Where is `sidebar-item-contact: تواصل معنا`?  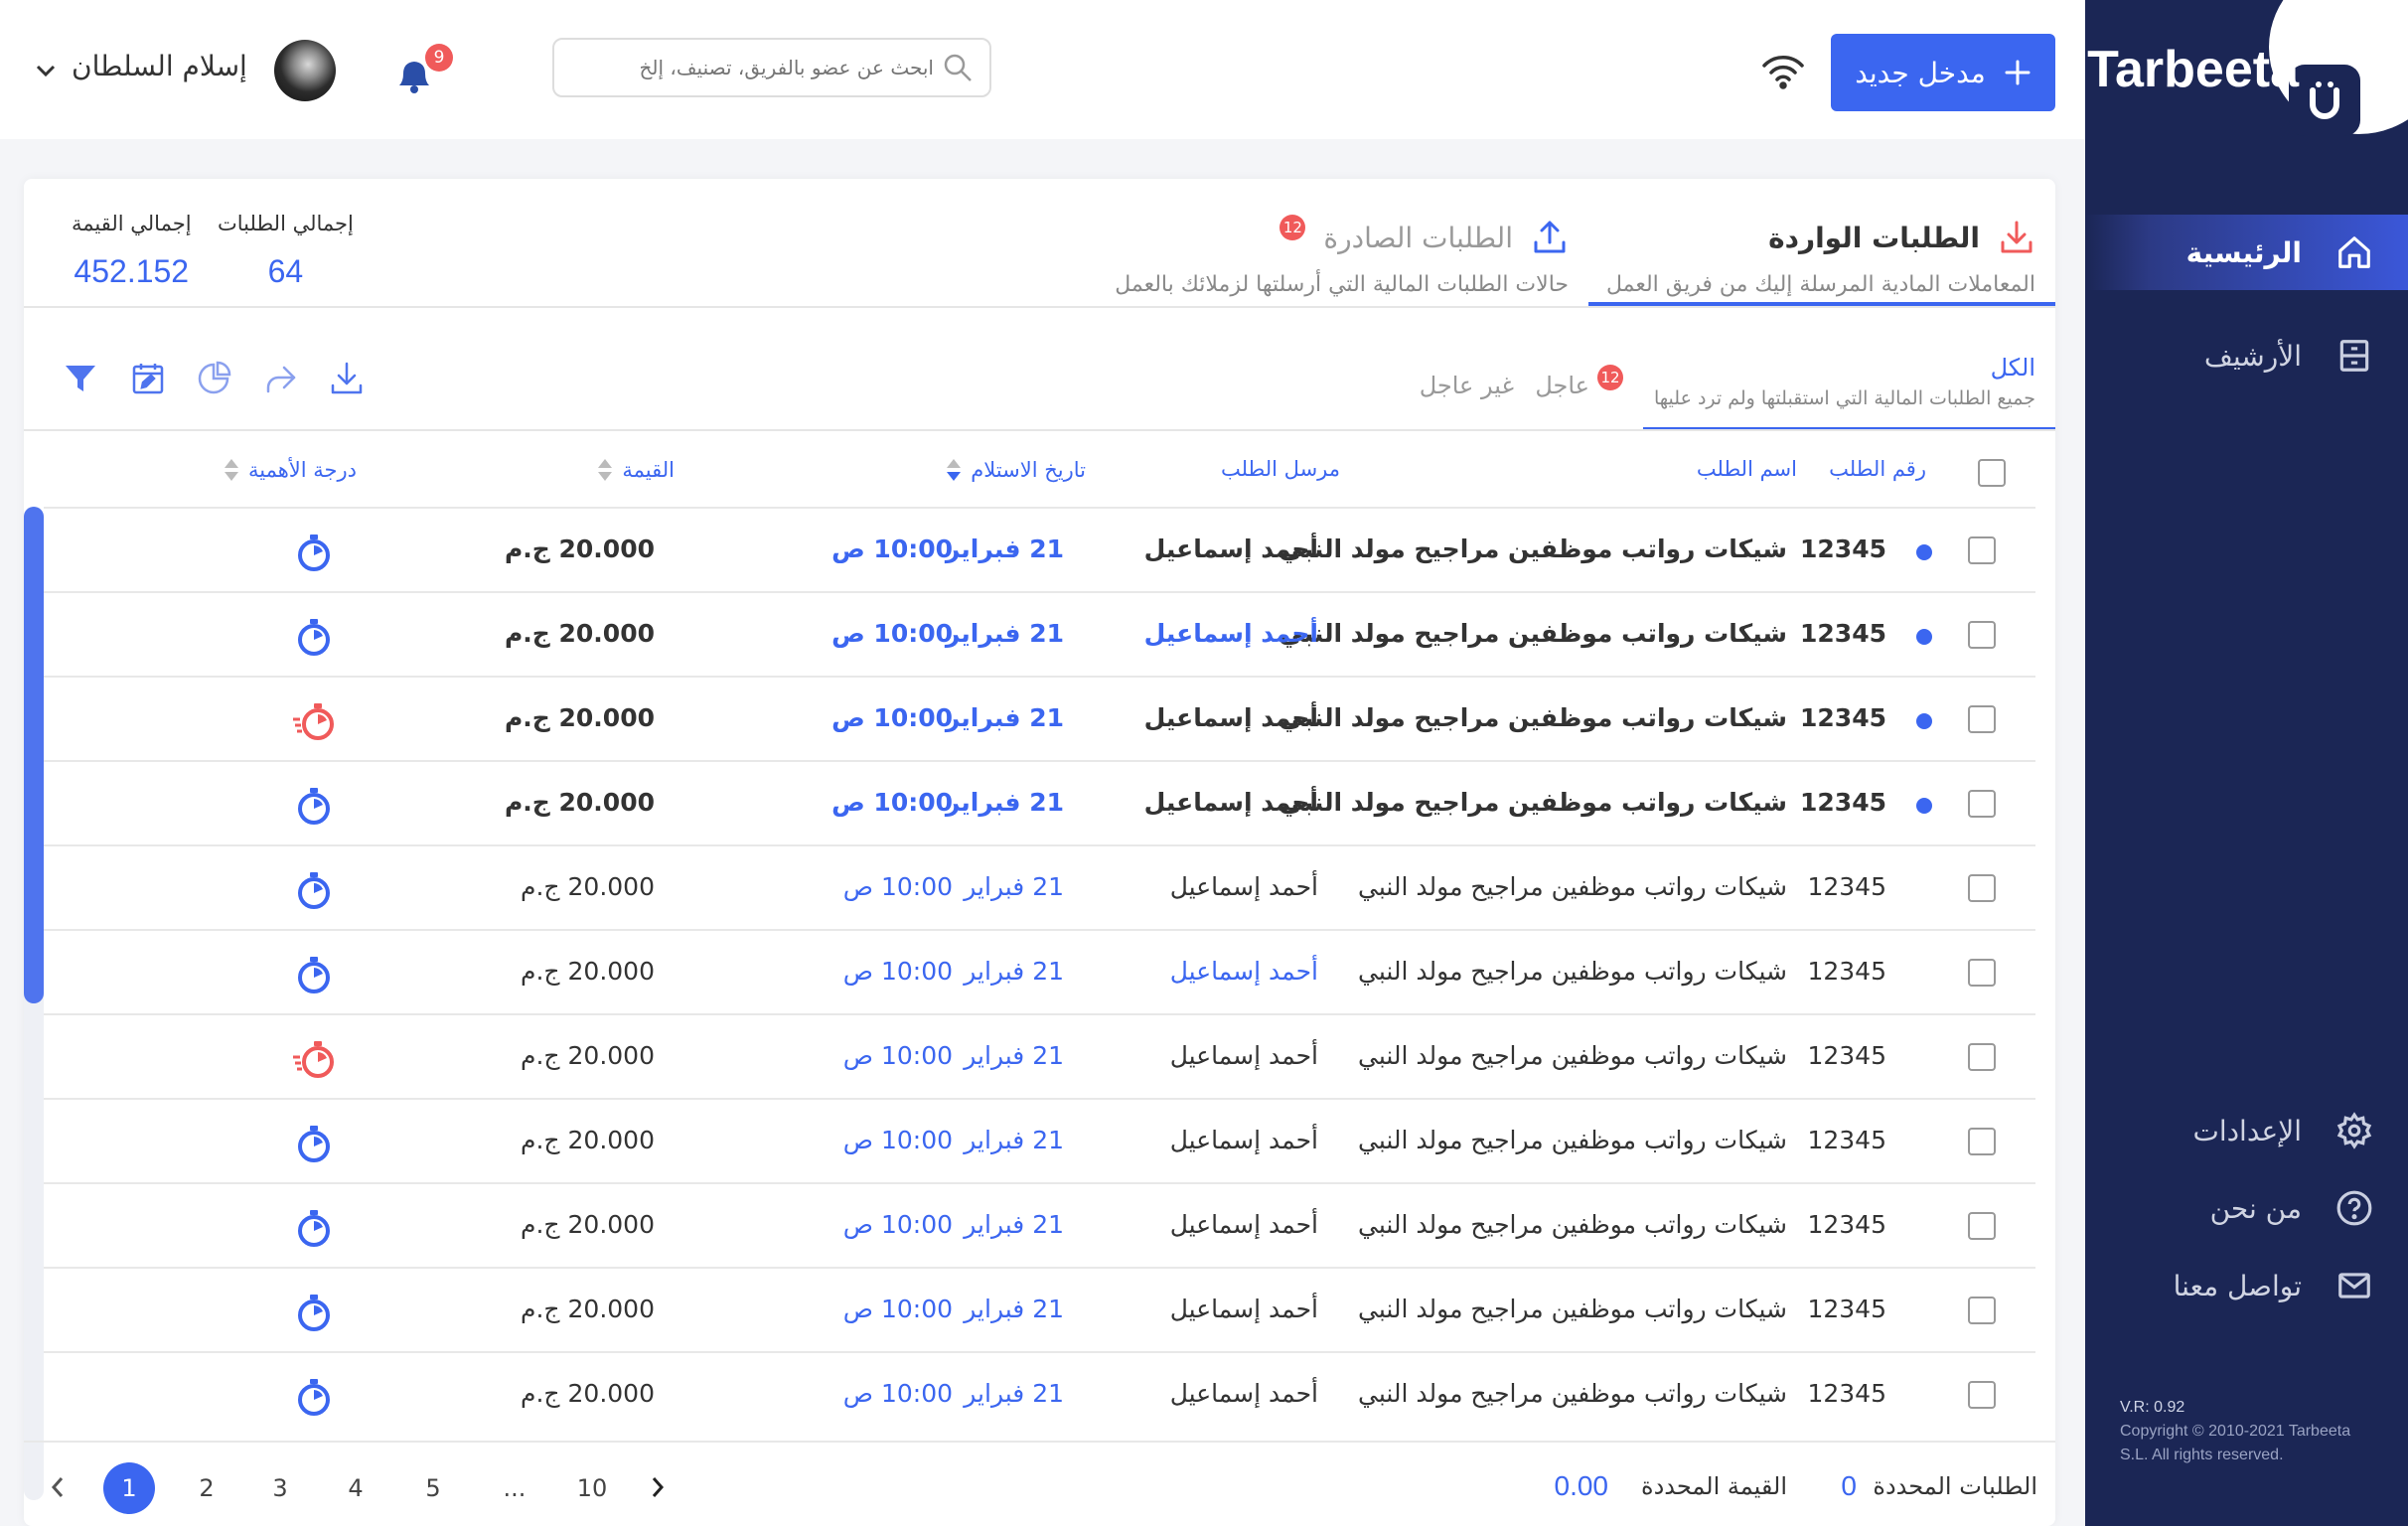
sidebar-item-contact: تواصل معنا is located at coordinates (2246, 1285).